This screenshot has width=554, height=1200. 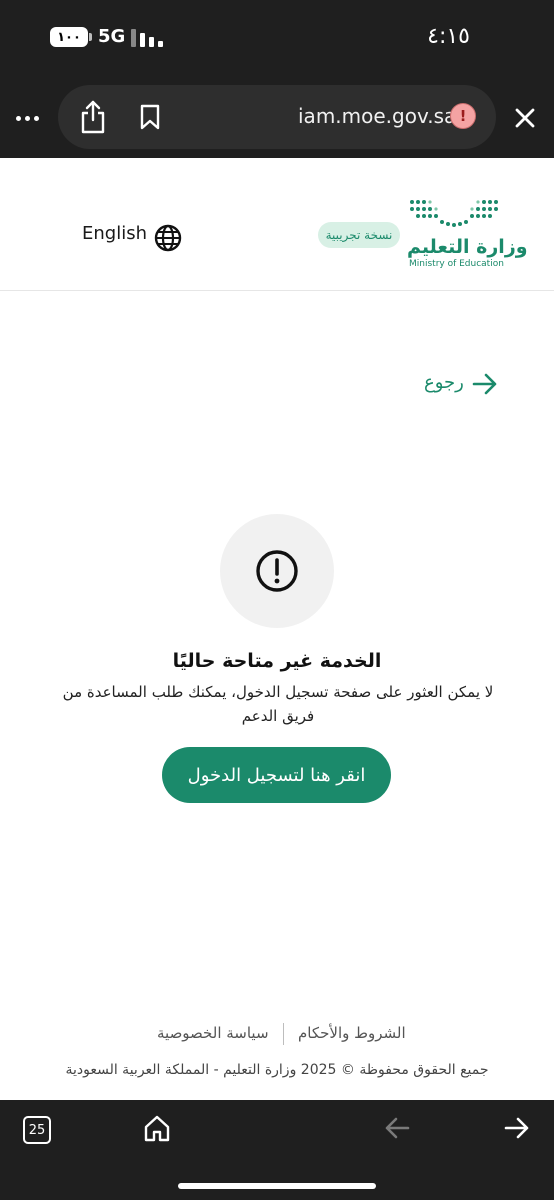 I want to click on network-type: 5G, so click(x=112, y=36).